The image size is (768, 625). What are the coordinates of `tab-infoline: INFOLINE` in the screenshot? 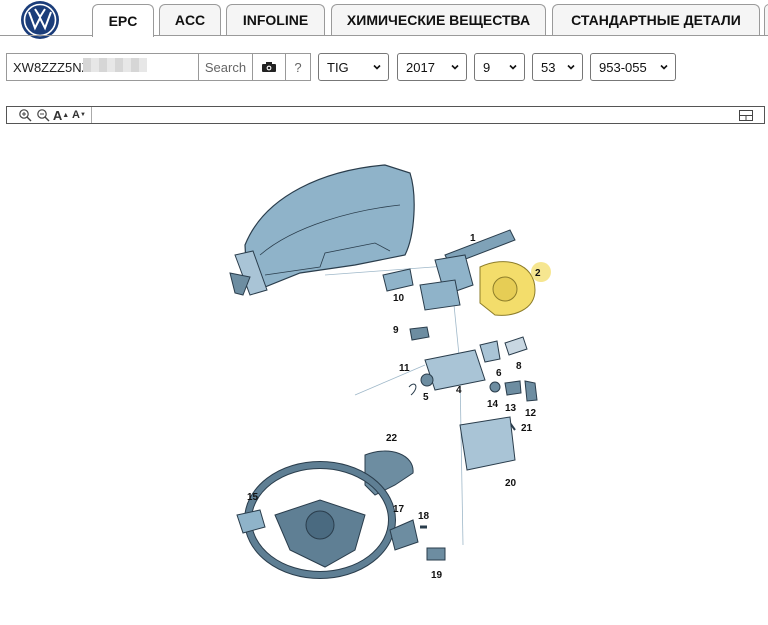 It's located at (275, 19).